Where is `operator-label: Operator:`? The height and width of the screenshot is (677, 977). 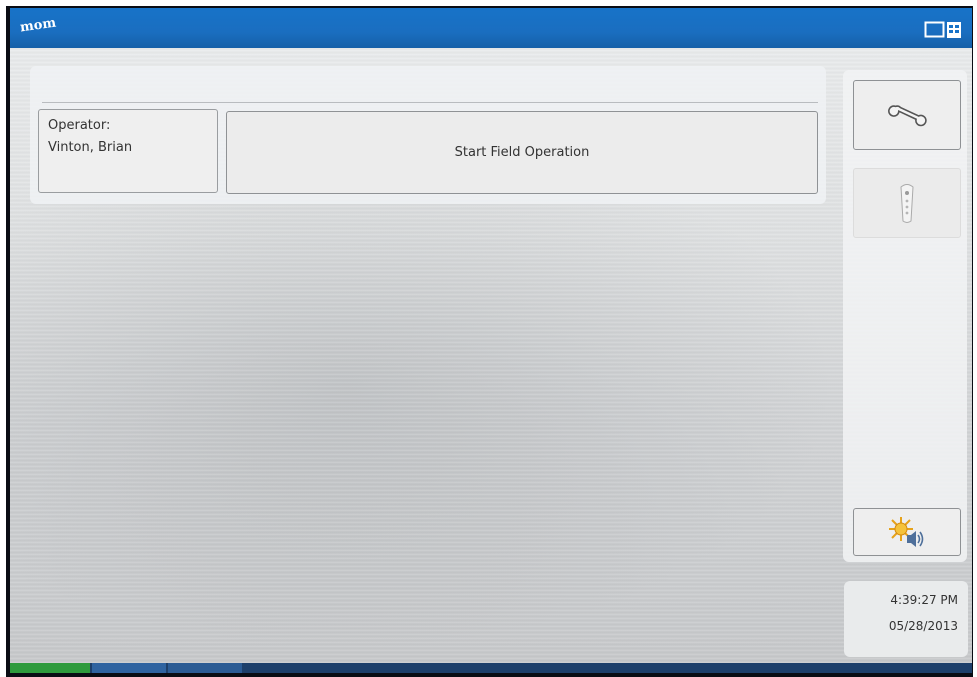
operator-label: Operator: is located at coordinates (79, 125).